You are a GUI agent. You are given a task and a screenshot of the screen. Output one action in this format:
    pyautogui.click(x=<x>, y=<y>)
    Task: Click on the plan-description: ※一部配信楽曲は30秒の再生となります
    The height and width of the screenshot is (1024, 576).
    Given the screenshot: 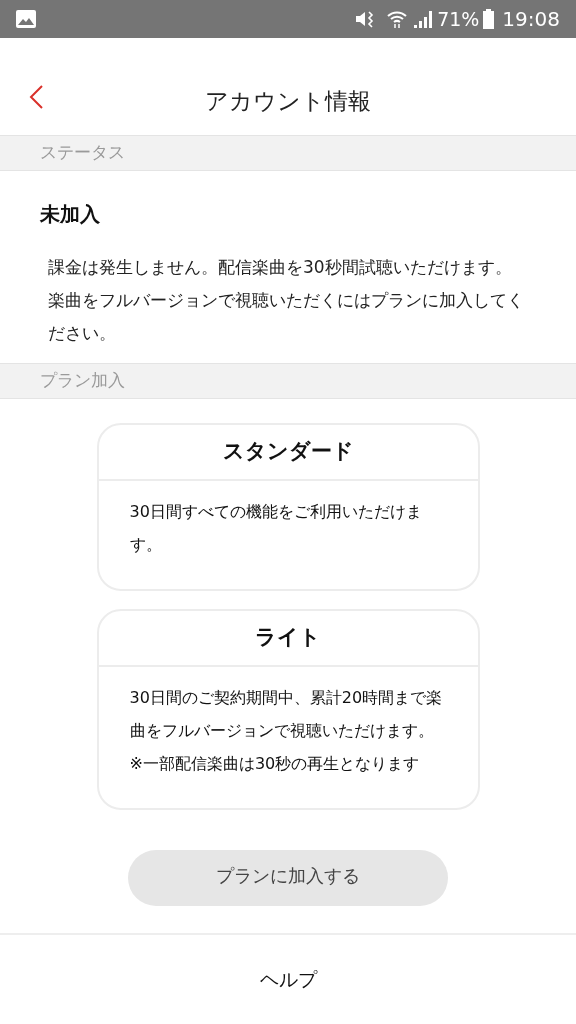 What is the action you would take?
    pyautogui.click(x=275, y=764)
    